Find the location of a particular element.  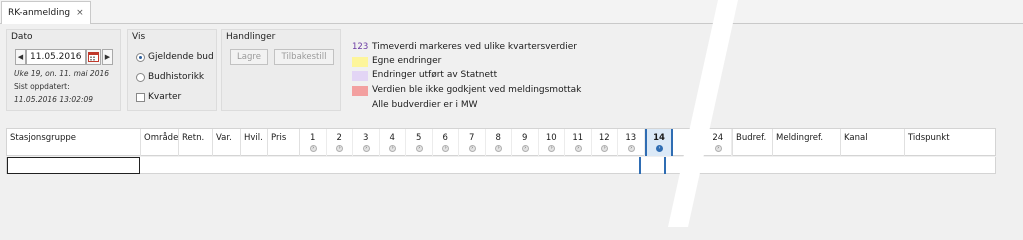

hour-label: 4 is located at coordinates (392, 138).